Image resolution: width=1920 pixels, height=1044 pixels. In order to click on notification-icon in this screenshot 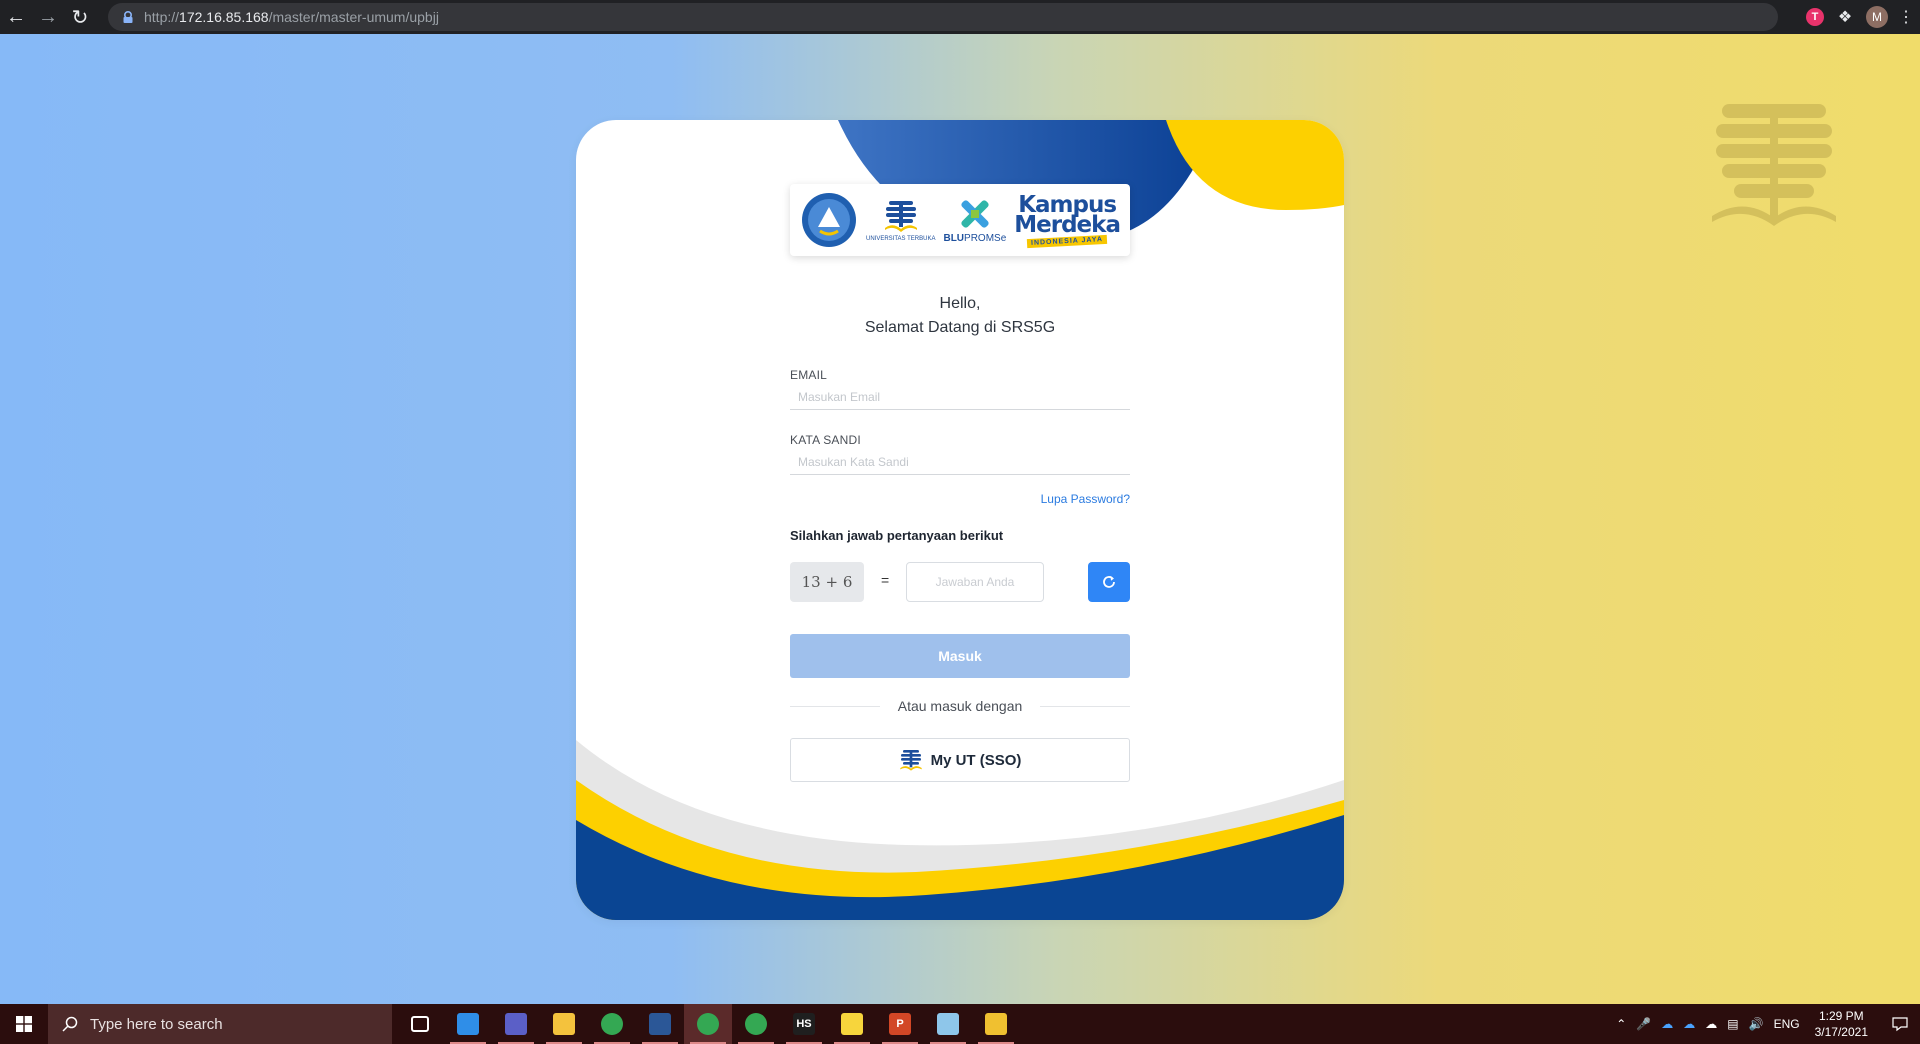, I will do `click(1900, 1024)`.